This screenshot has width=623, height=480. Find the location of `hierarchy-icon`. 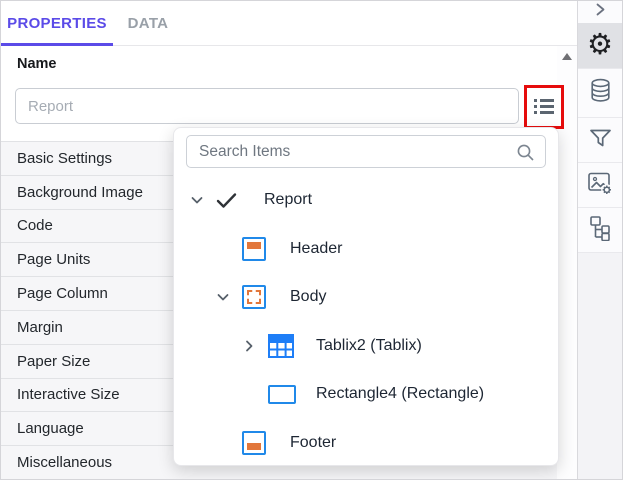

hierarchy-icon is located at coordinates (600, 230).